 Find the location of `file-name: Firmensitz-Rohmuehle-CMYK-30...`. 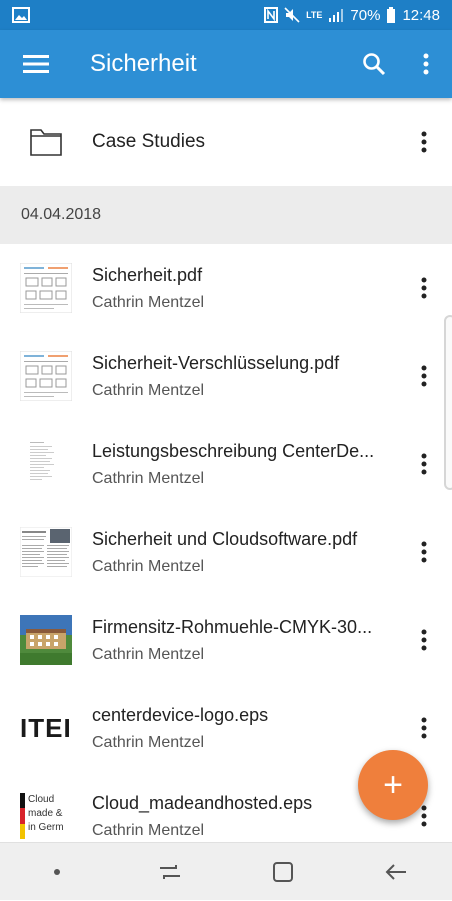

file-name: Firmensitz-Rohmuehle-CMYK-30... is located at coordinates (232, 626).